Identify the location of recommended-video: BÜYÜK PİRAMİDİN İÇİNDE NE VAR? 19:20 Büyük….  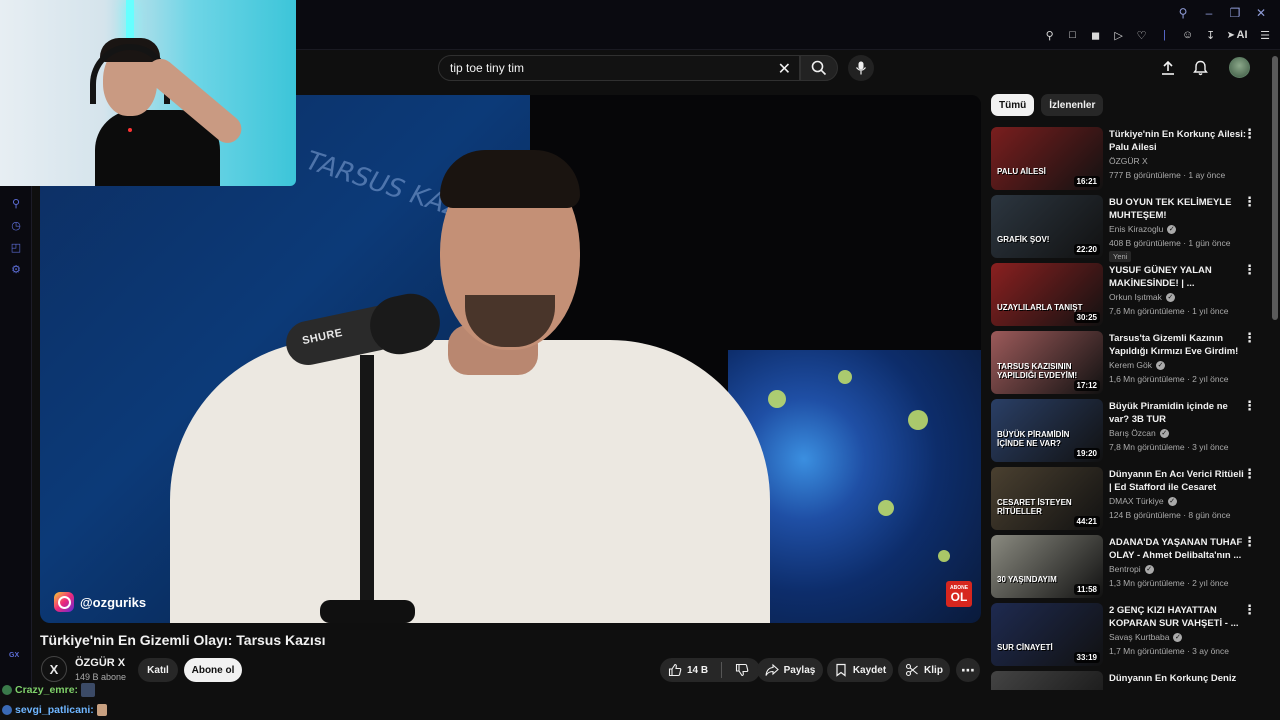
(1129, 433).